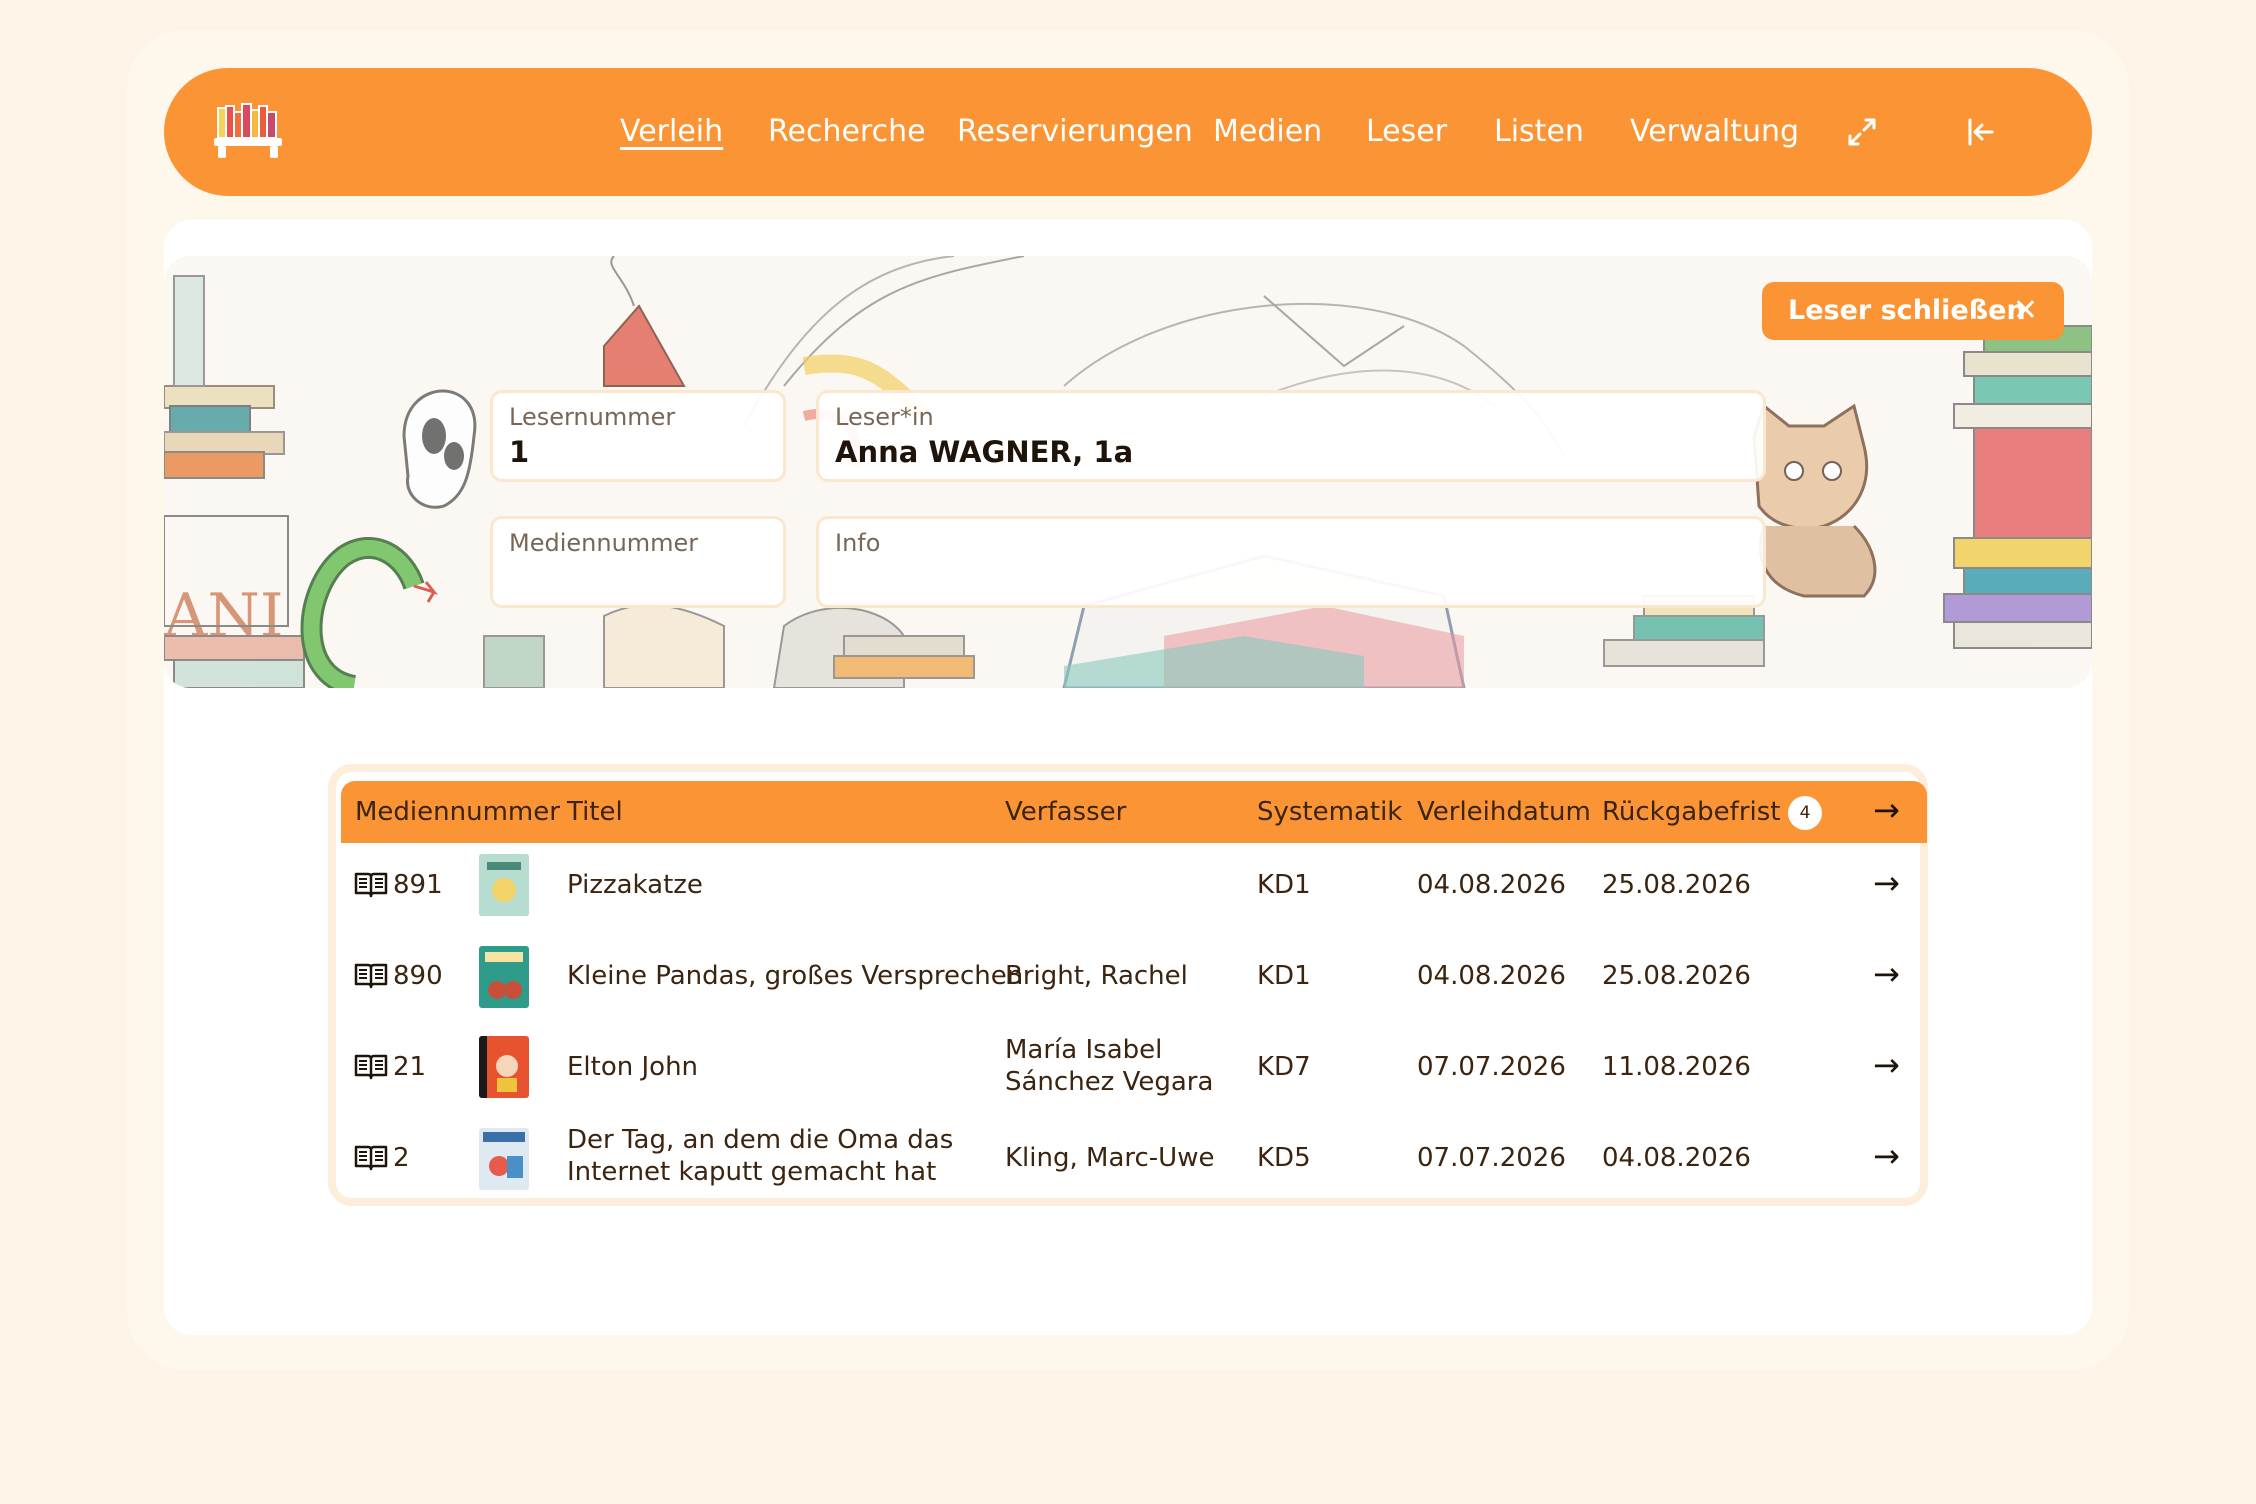 This screenshot has width=2256, height=1504. Describe the element at coordinates (1676, 1158) in the screenshot. I see `due-date: 04.08.2026` at that location.